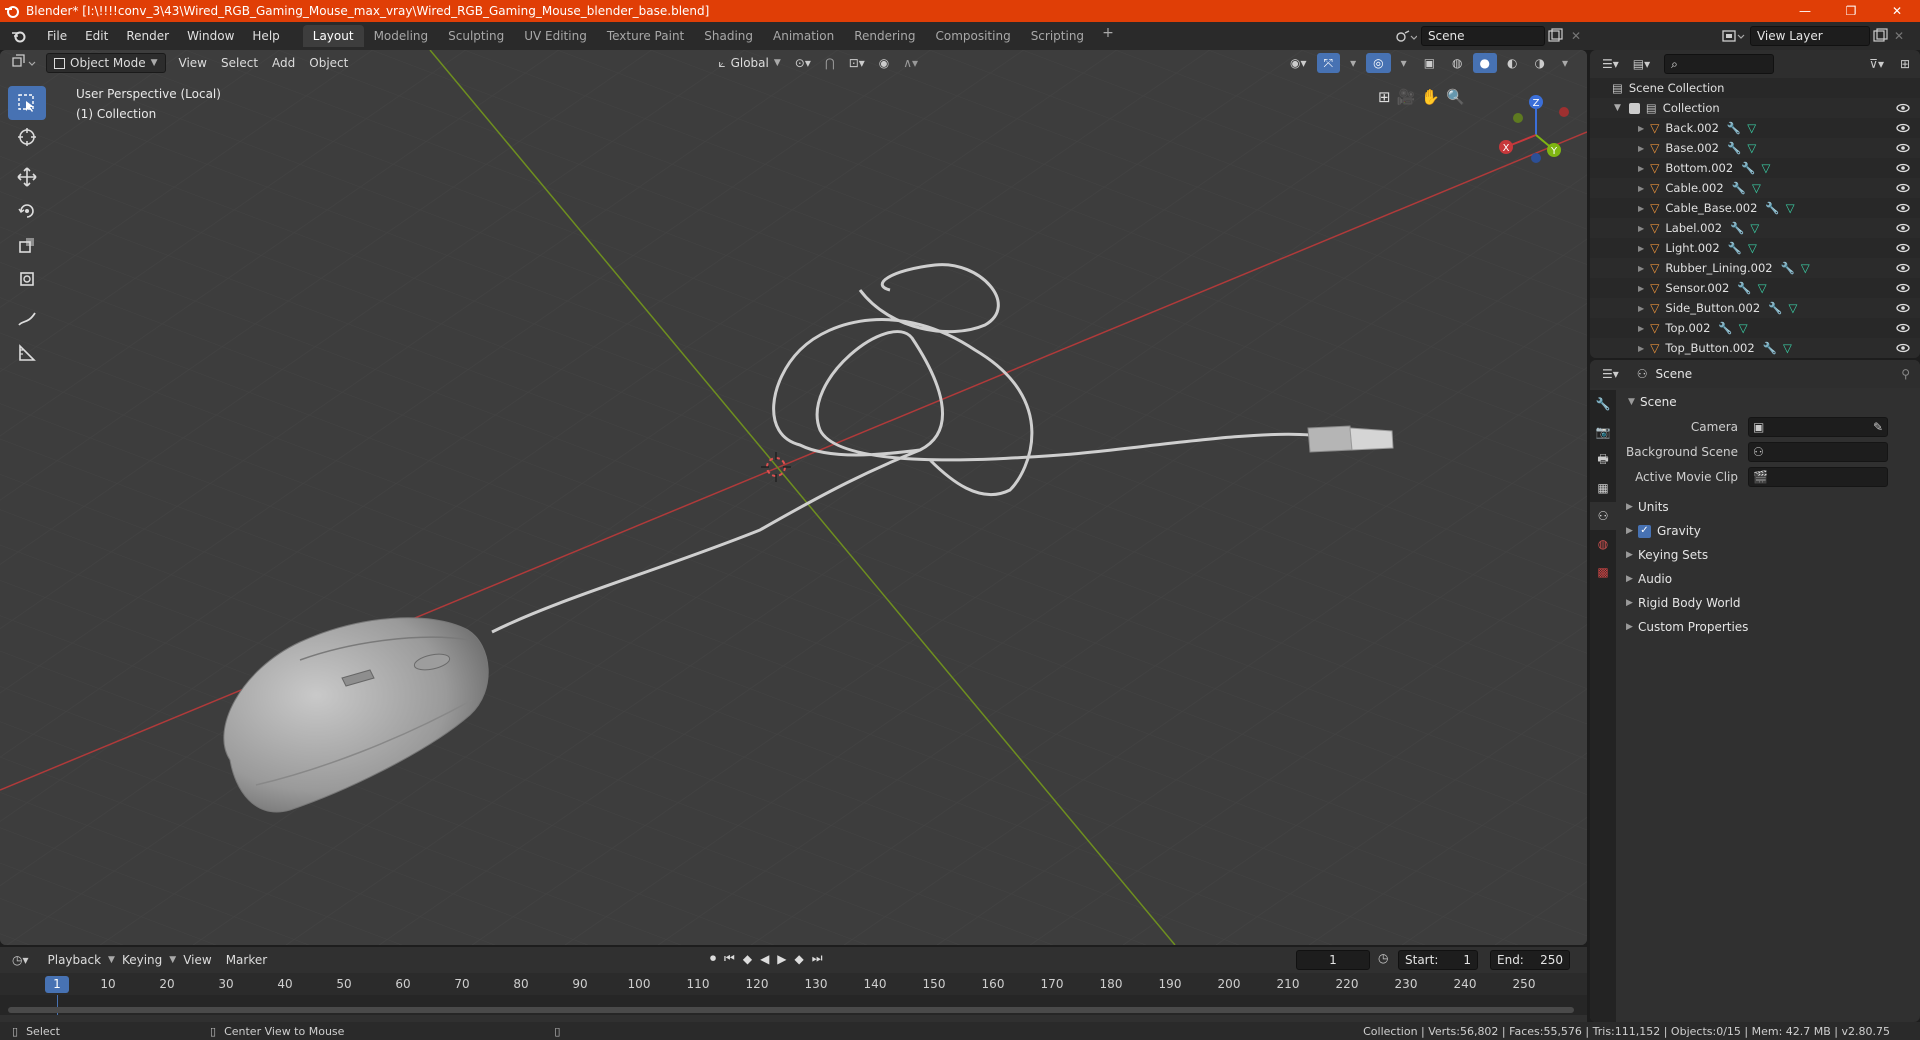 Image resolution: width=1920 pixels, height=1040 pixels. What do you see at coordinates (830, 63) in the screenshot?
I see `snap-icon: ⋂` at bounding box center [830, 63].